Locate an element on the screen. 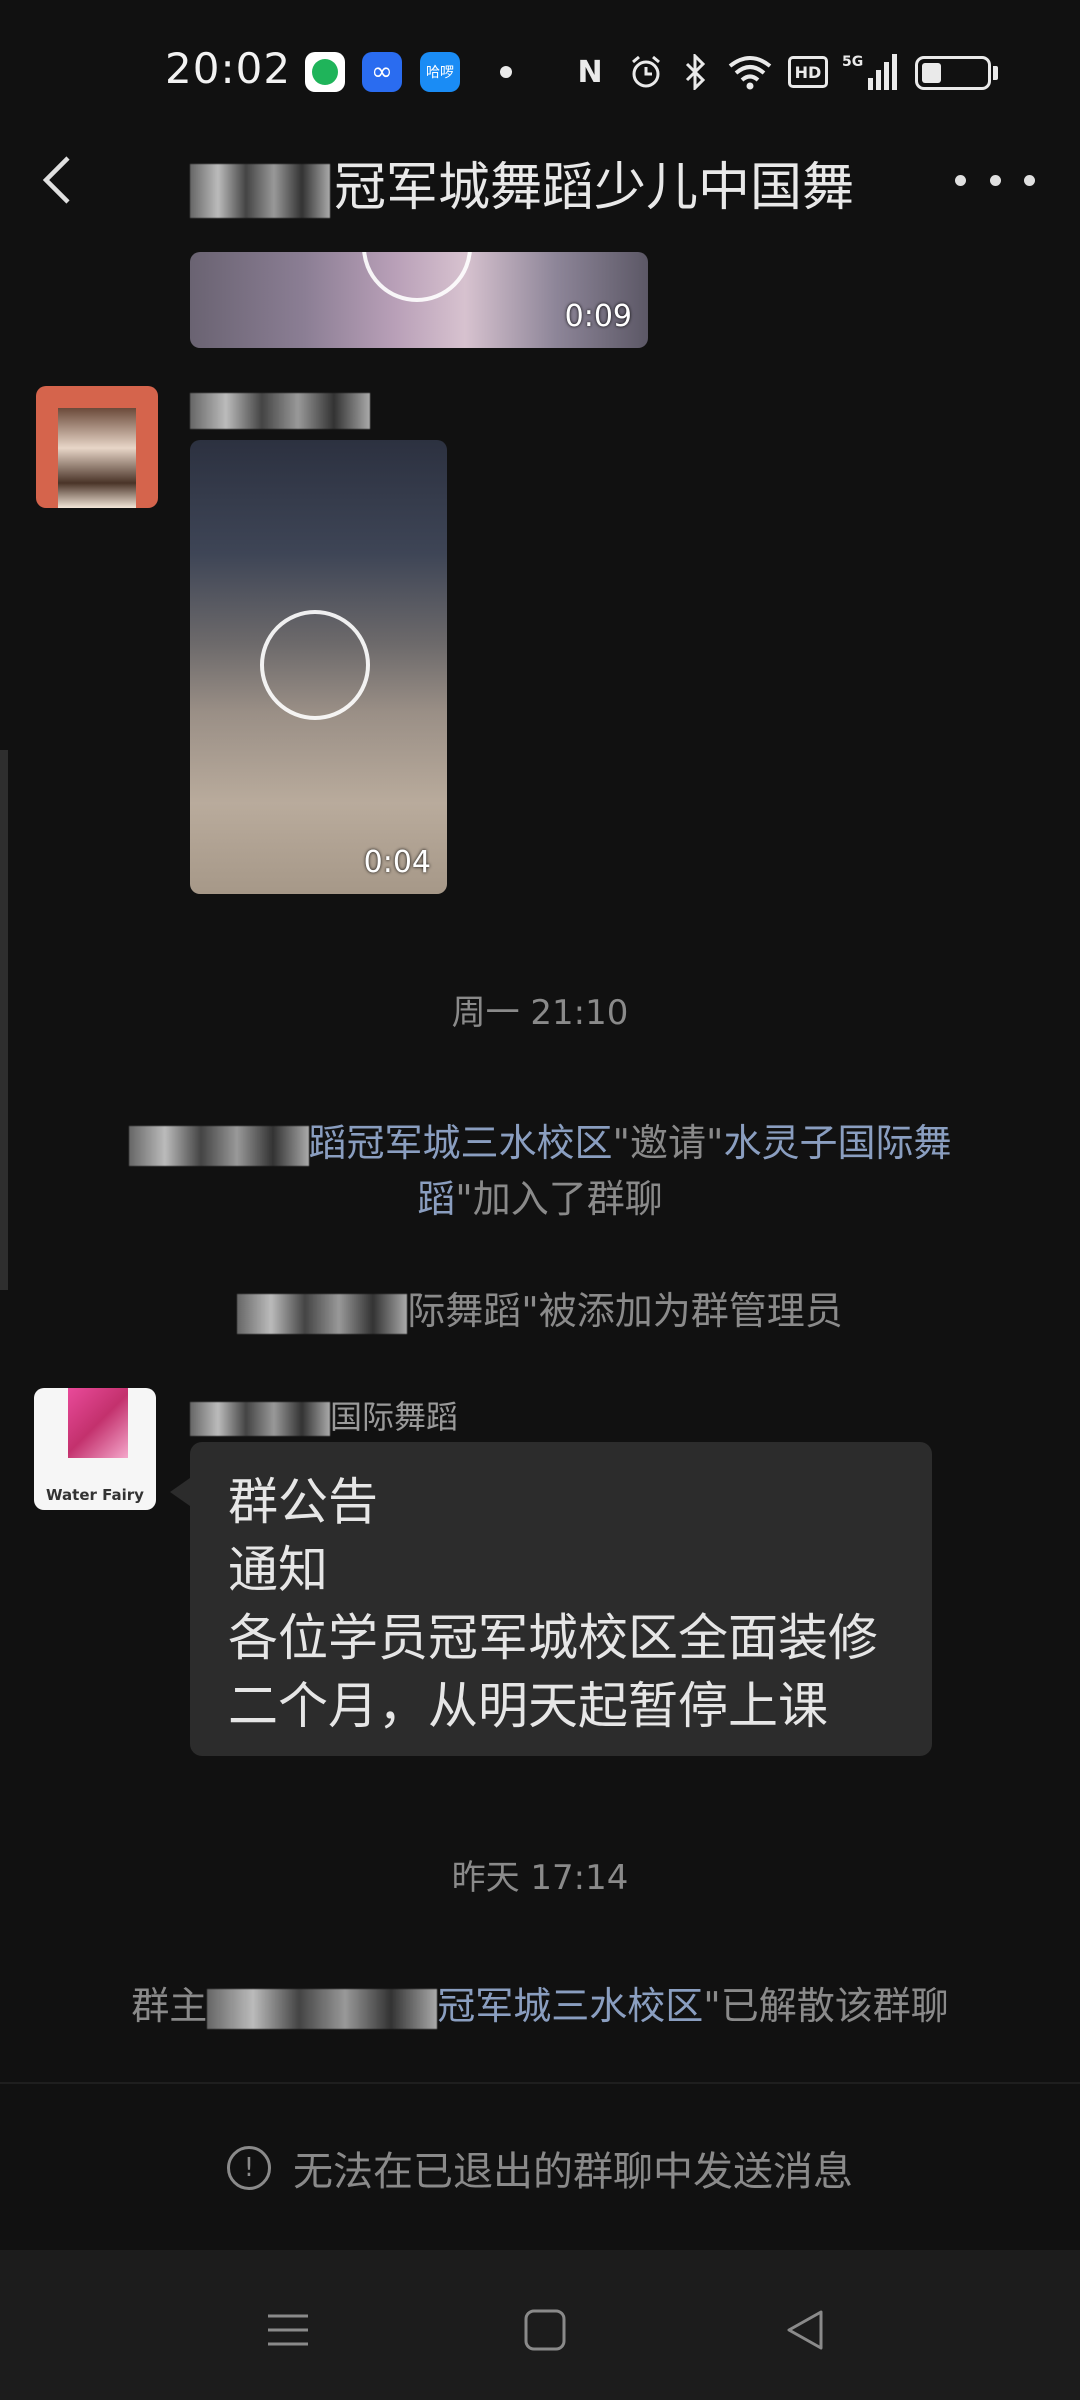 The width and height of the screenshot is (1080, 2400). timestamp: 昨天 17:14 is located at coordinates (540, 1878).